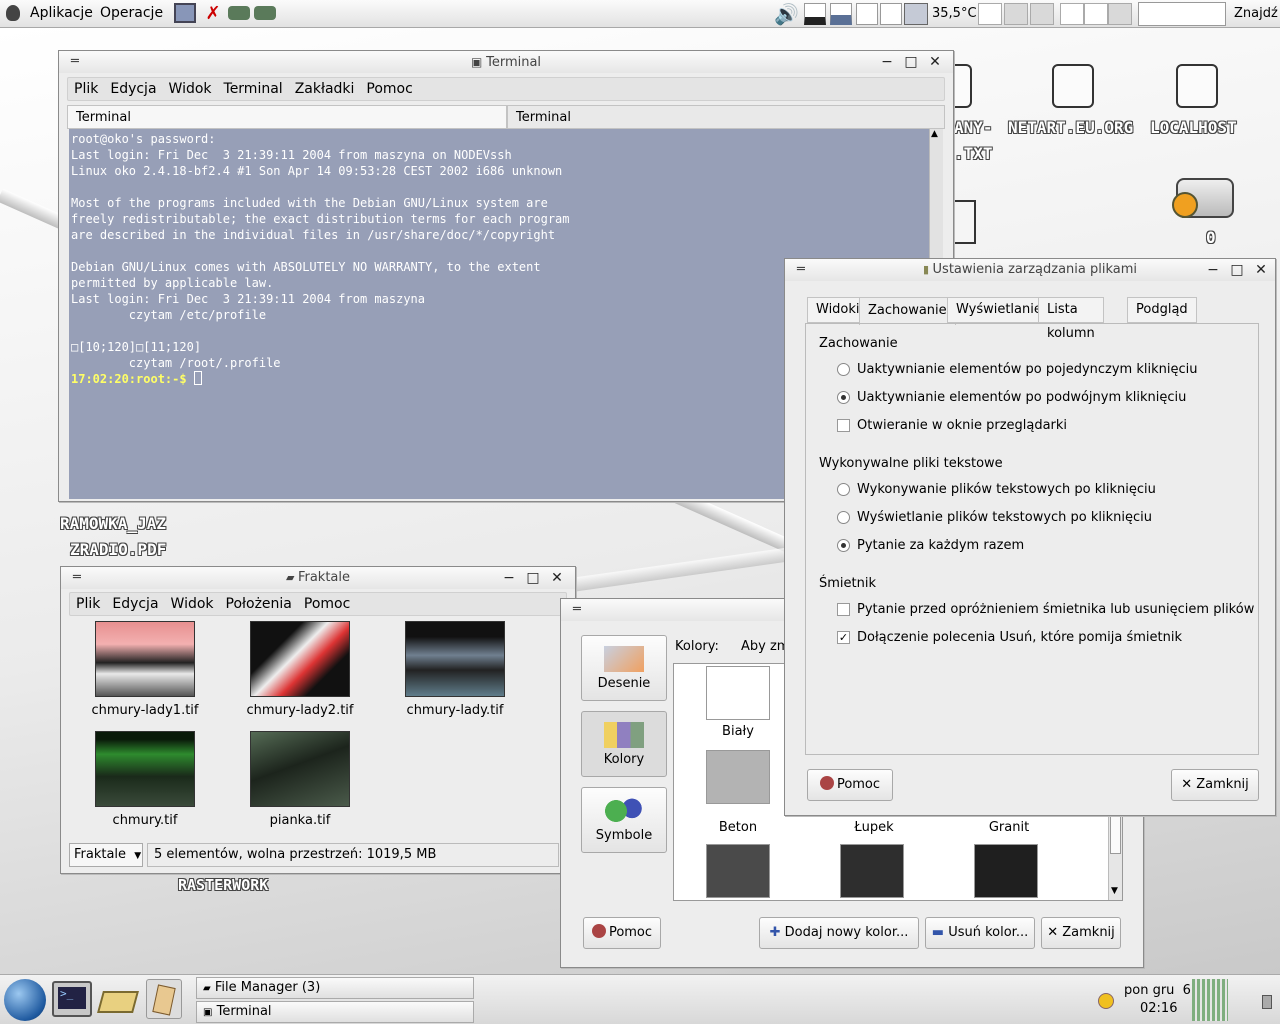  Describe the element at coordinates (300, 710) in the screenshot. I see `file-name: chmury-lady2.tif` at that location.